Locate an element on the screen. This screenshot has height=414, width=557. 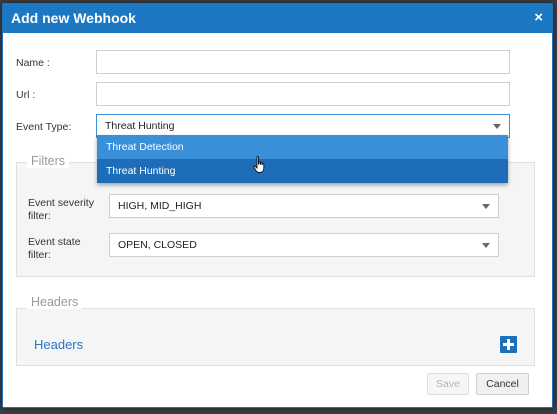
severity-filter-value: HIGH, MID_HIGH is located at coordinates (160, 206).